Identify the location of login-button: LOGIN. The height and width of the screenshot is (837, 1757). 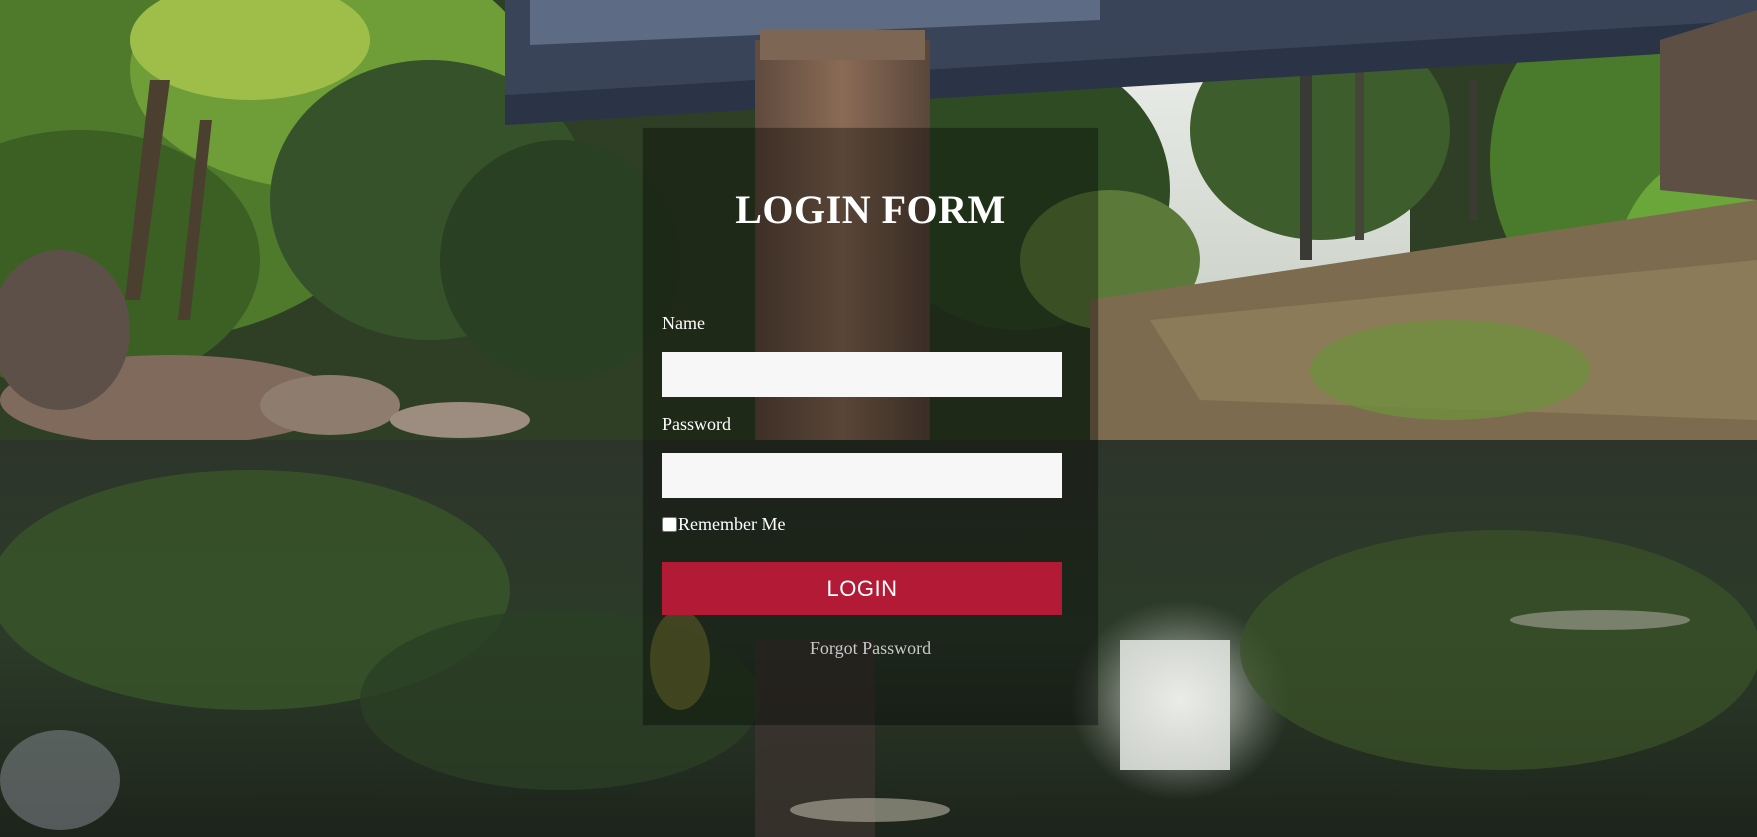
(862, 588).